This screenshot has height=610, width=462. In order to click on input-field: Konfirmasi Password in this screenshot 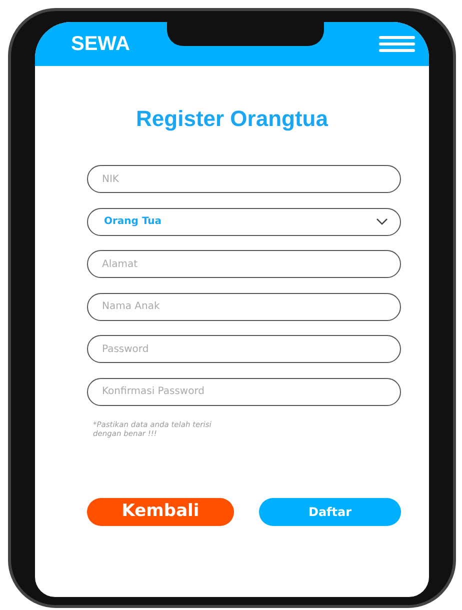, I will do `click(244, 392)`.